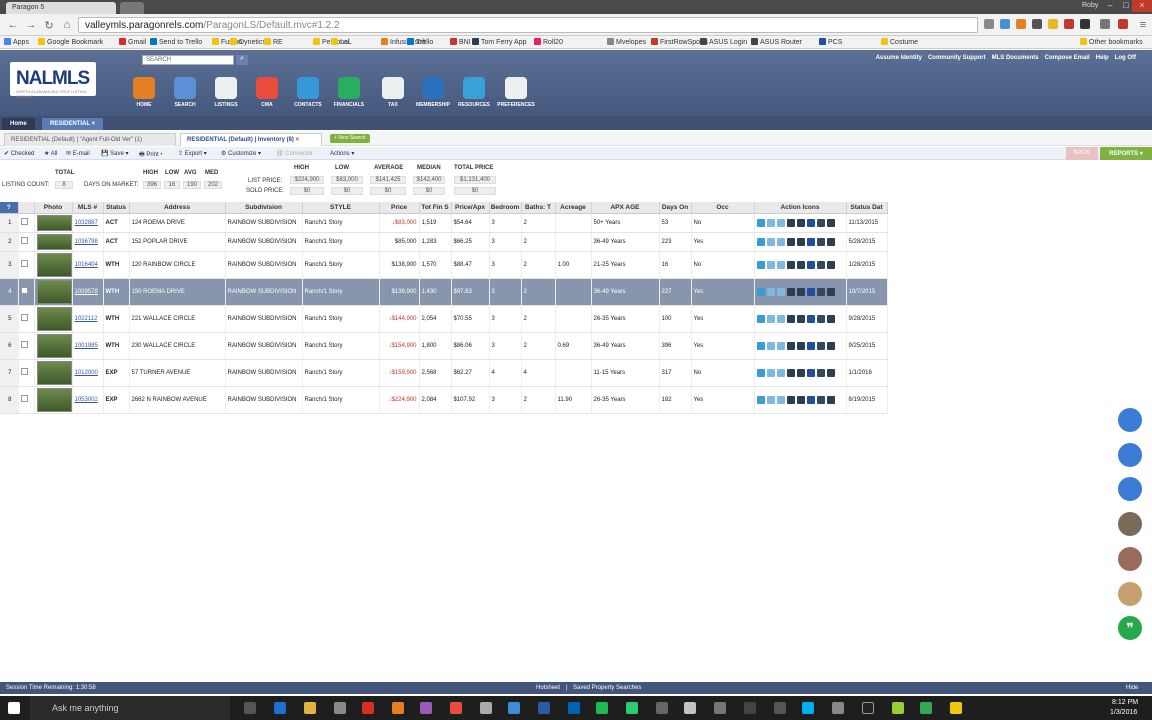 The height and width of the screenshot is (720, 1152). I want to click on column-header: Bedroom, so click(505, 208).